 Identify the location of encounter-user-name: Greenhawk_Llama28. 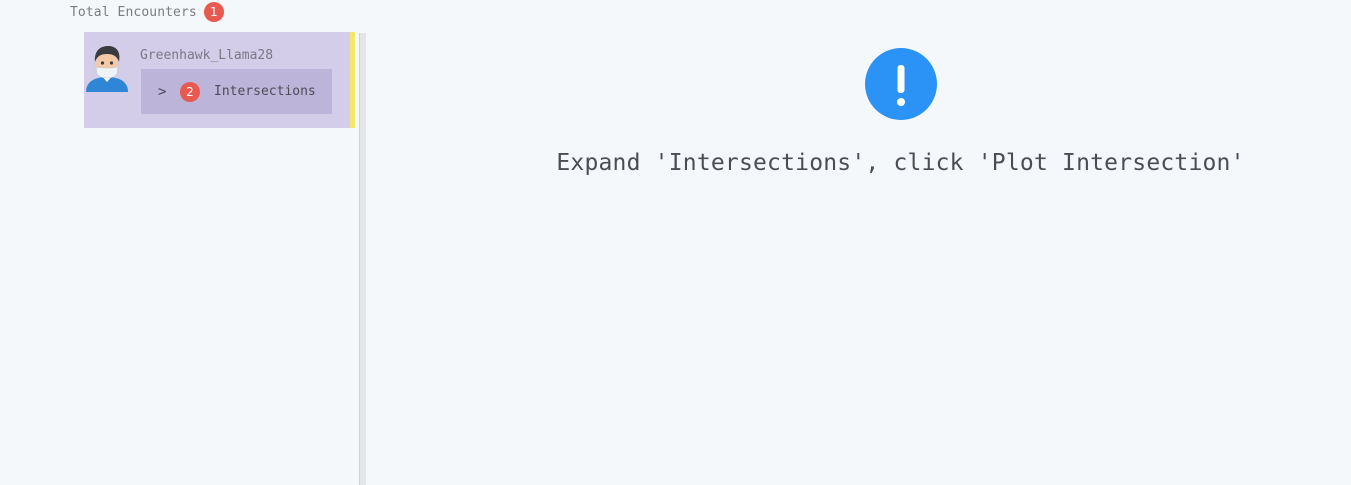
(207, 55).